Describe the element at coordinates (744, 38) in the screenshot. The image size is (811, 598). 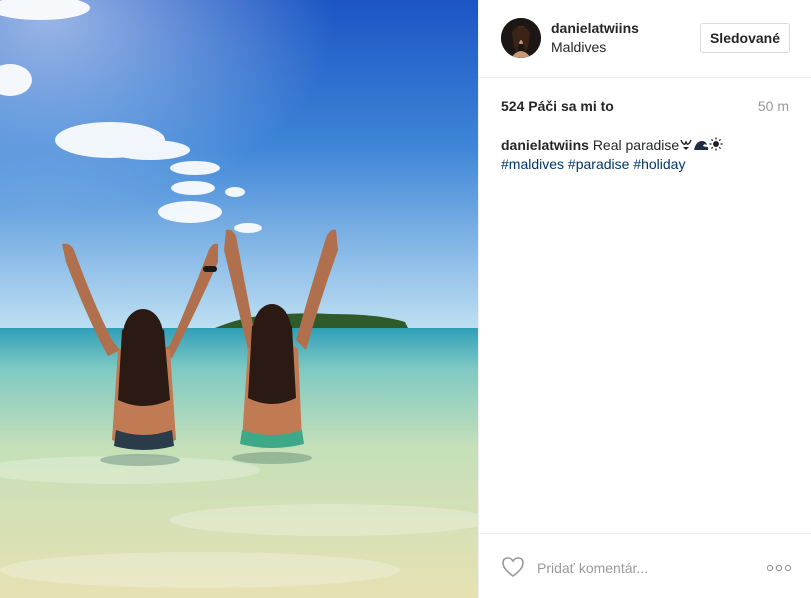
I see `following-button: Sledované` at that location.